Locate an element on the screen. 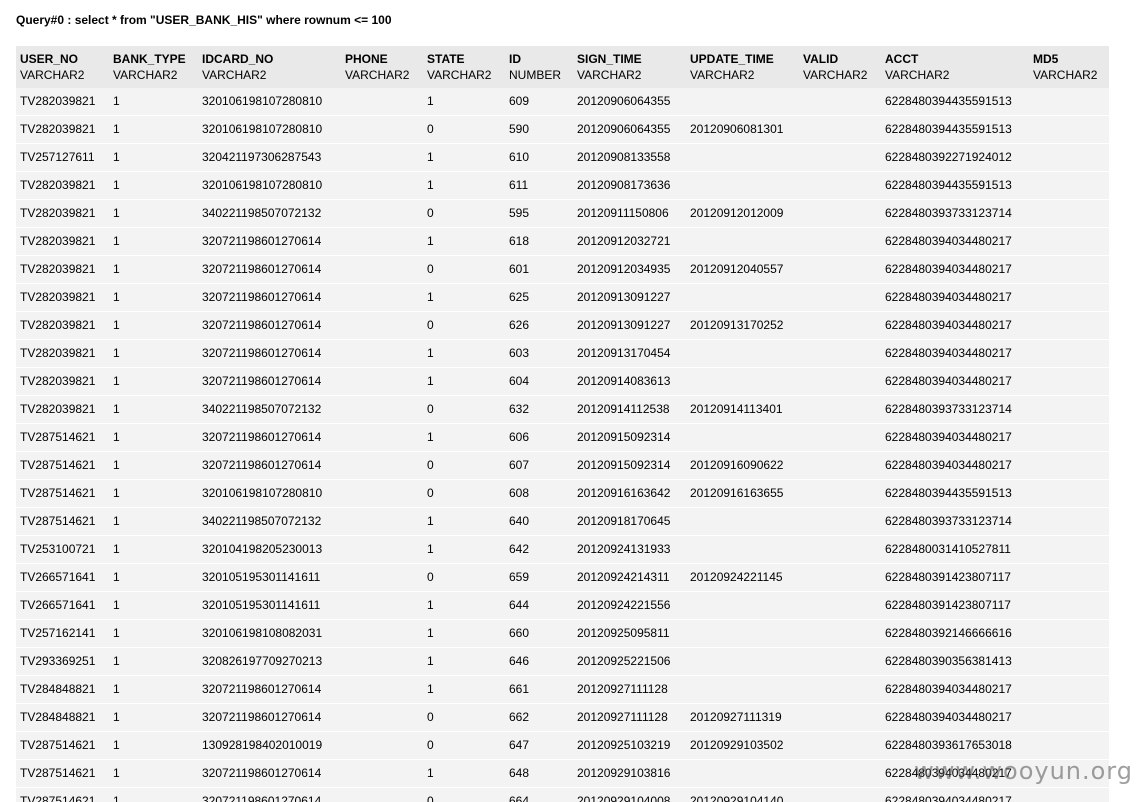  table-cell: 590 is located at coordinates (539, 129).